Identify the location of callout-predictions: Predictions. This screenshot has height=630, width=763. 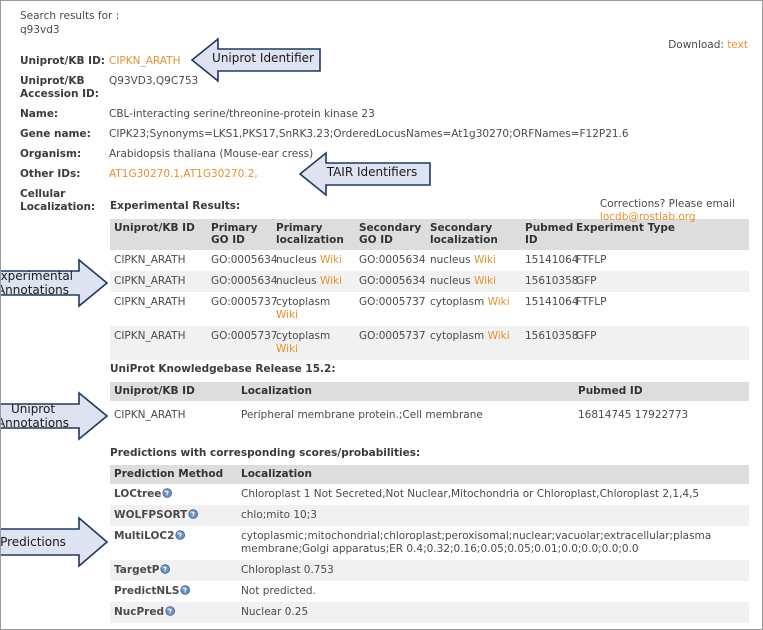
(54, 542).